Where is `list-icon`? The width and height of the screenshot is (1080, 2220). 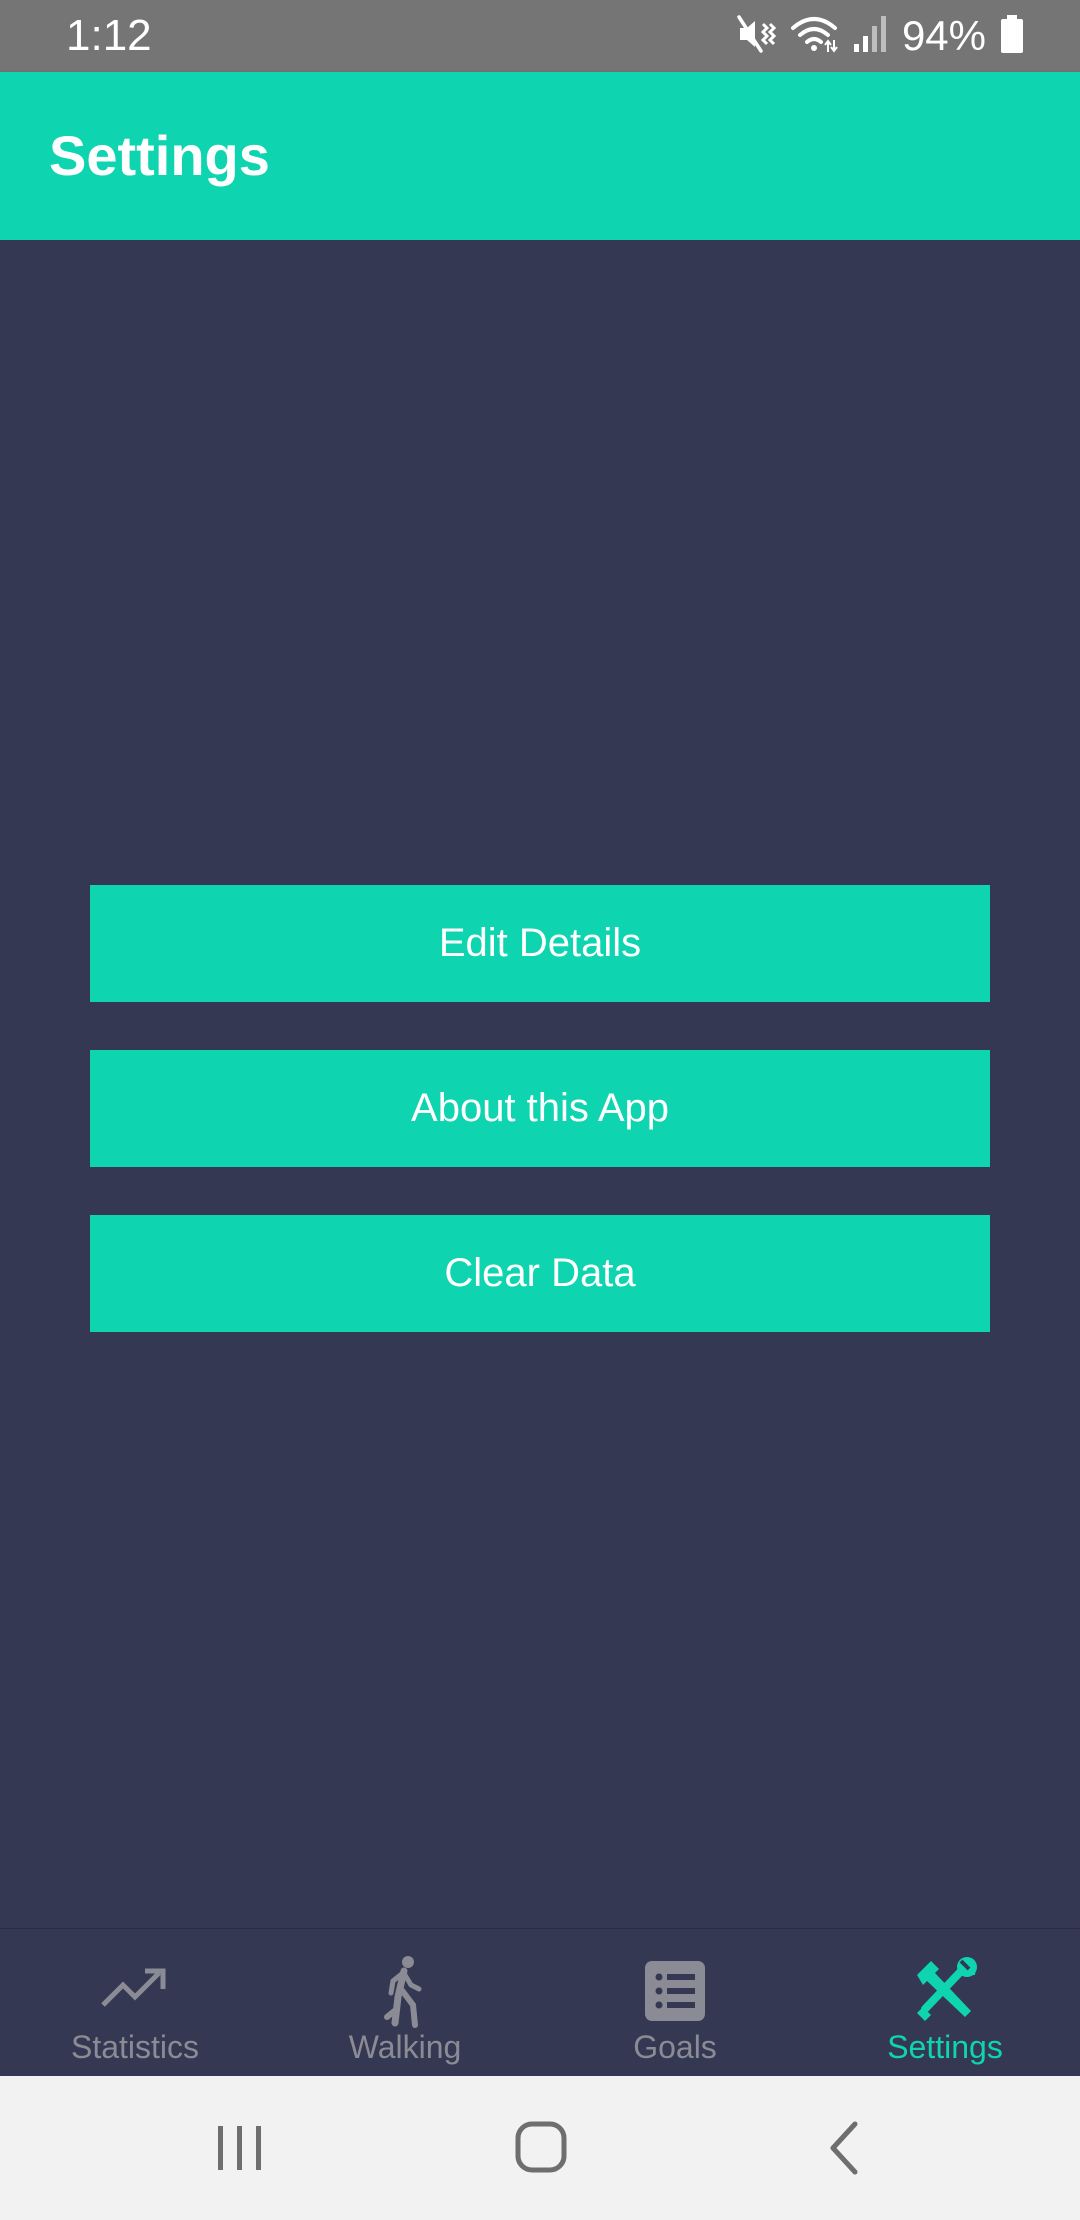 list-icon is located at coordinates (675, 1991).